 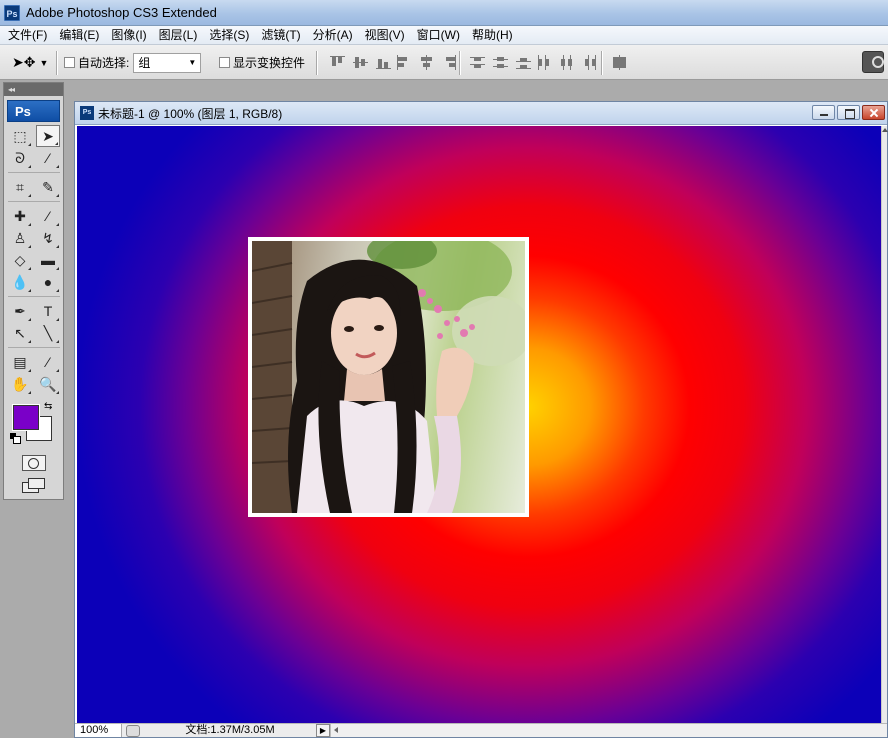 I want to click on menu-filter: 滤镜(T), so click(x=280, y=35).